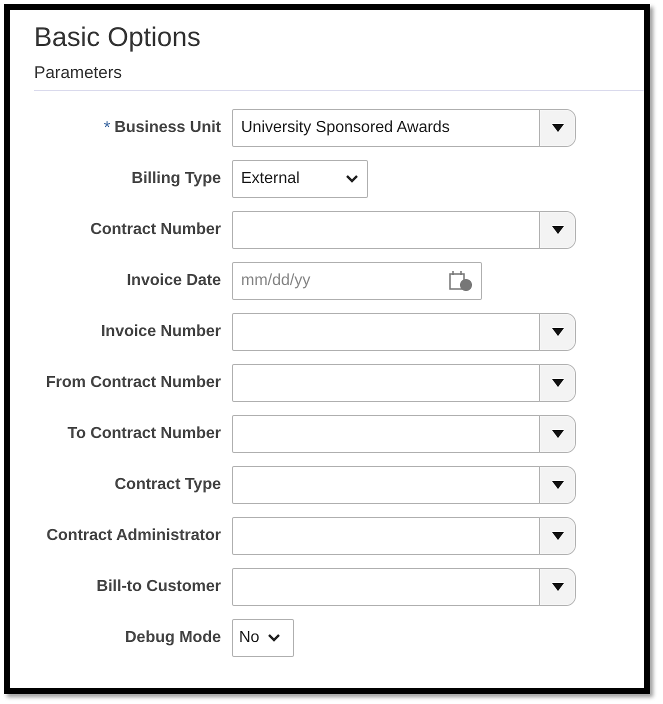 Image resolution: width=663 pixels, height=704 pixels. I want to click on field-label: To Contract Number, so click(144, 434).